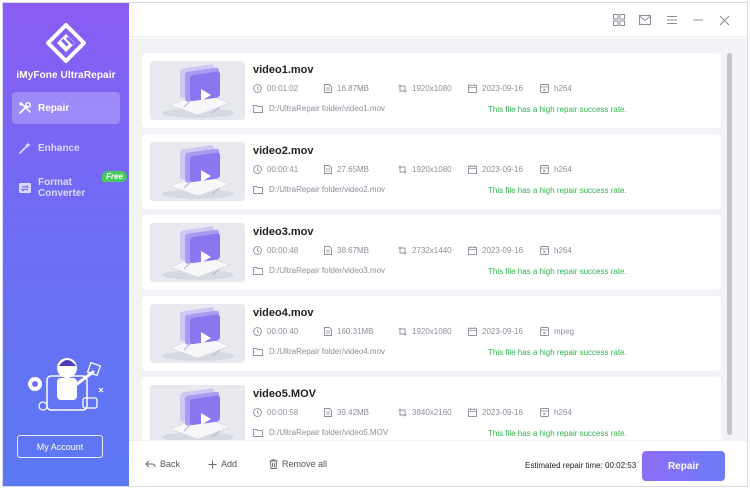 Image resolution: width=750 pixels, height=489 pixels. Describe the element at coordinates (170, 464) in the screenshot. I see `back-label: Back` at that location.